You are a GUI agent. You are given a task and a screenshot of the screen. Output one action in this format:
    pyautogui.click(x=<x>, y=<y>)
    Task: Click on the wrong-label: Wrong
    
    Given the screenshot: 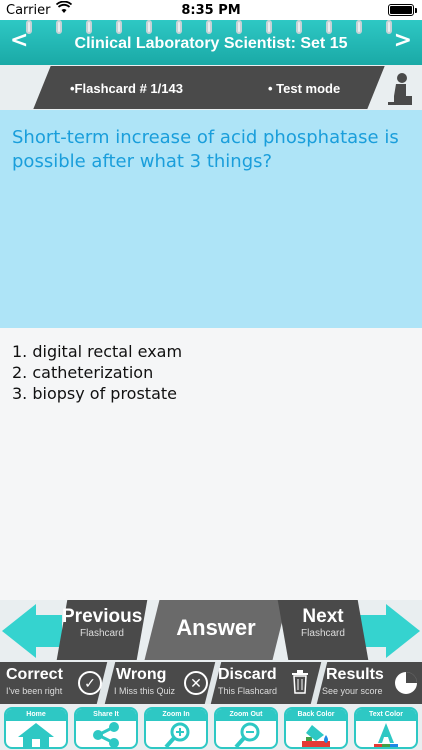 What is the action you would take?
    pyautogui.click(x=141, y=674)
    